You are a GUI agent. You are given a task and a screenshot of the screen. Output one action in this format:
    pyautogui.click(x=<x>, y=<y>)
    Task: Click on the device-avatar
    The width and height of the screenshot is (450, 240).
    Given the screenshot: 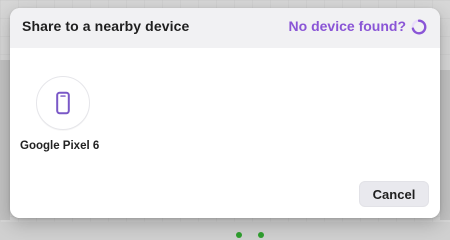 What is the action you would take?
    pyautogui.click(x=63, y=103)
    